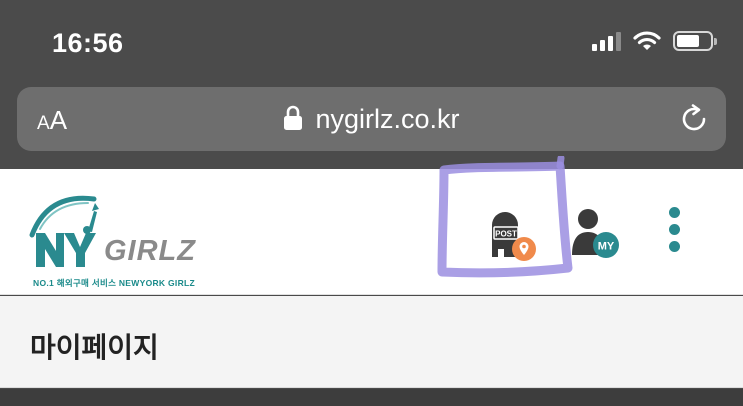 The width and height of the screenshot is (743, 406). What do you see at coordinates (694, 119) in the screenshot?
I see `reload-icon` at bounding box center [694, 119].